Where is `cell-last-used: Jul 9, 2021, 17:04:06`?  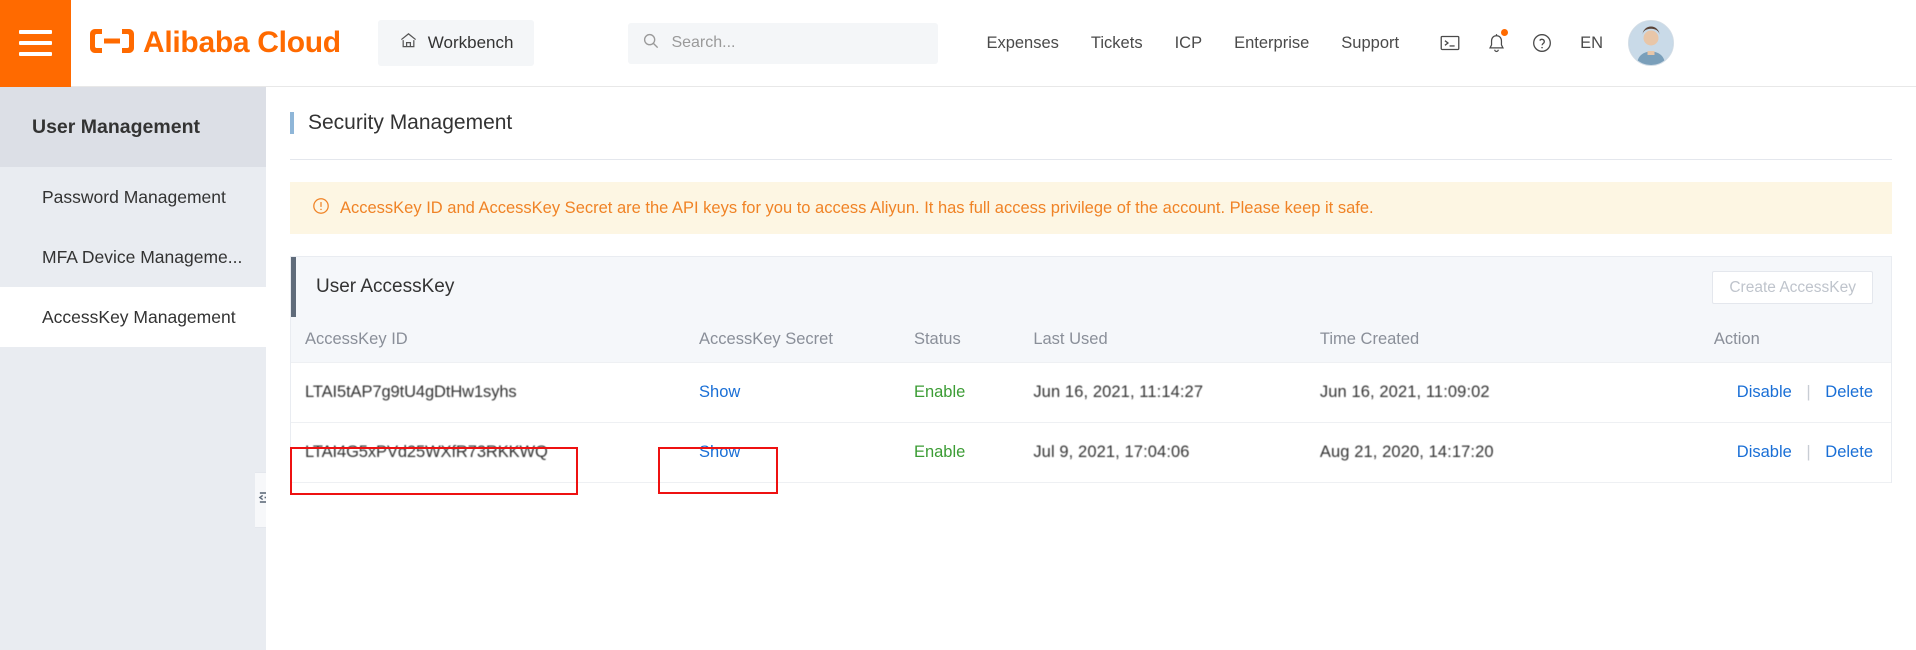 cell-last-used: Jul 9, 2021, 17:04:06 is located at coordinates (1162, 452).